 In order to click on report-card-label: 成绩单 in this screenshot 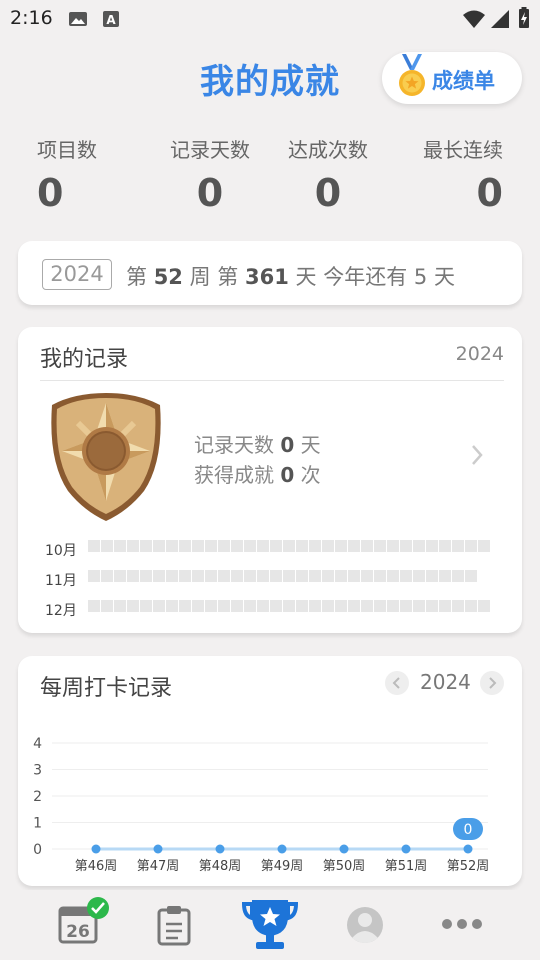, I will do `click(463, 81)`.